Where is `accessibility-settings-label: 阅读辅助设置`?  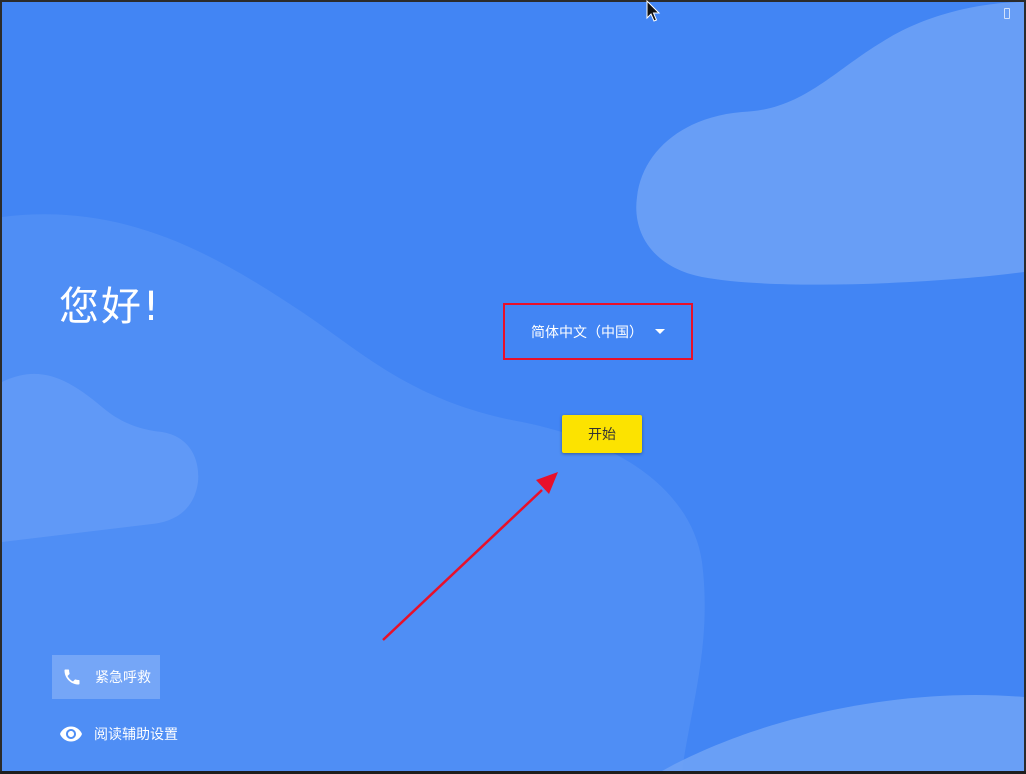
accessibility-settings-label: 阅读辅助设置 is located at coordinates (136, 735).